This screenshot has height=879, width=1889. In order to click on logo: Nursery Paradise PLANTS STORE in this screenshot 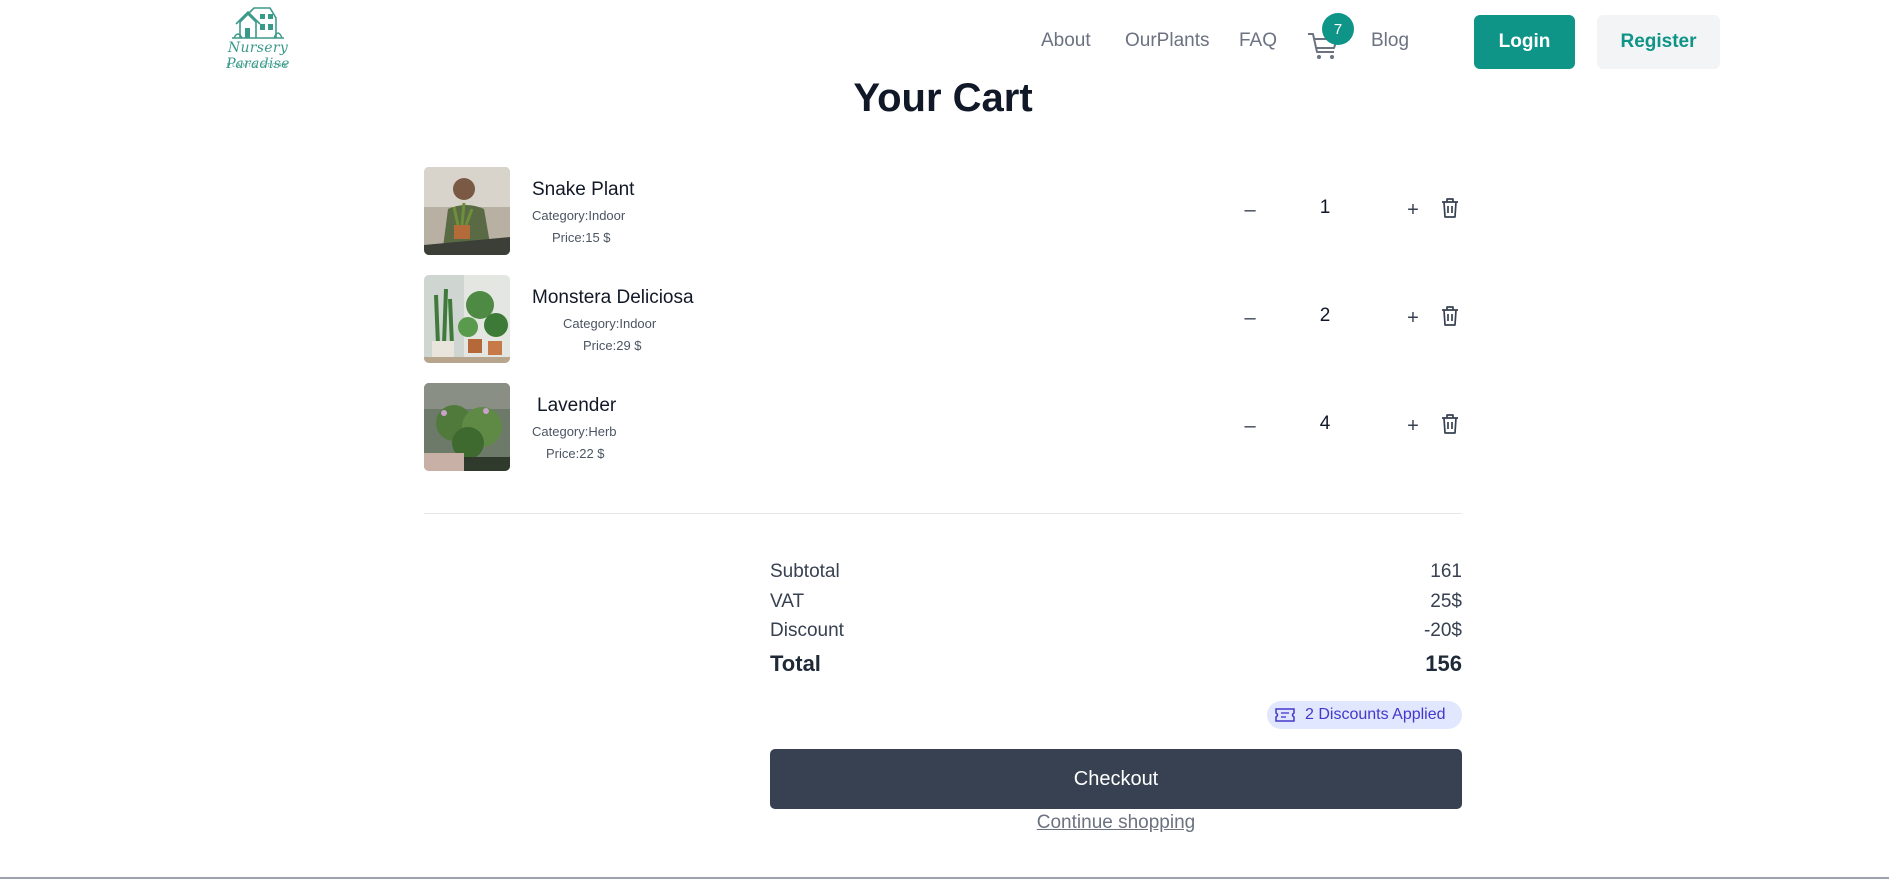, I will do `click(258, 38)`.